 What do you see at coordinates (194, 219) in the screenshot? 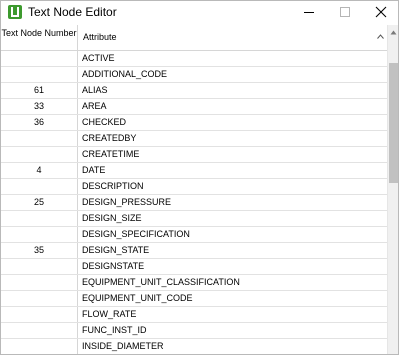
I see `table-row: DESIGN_SIZE` at bounding box center [194, 219].